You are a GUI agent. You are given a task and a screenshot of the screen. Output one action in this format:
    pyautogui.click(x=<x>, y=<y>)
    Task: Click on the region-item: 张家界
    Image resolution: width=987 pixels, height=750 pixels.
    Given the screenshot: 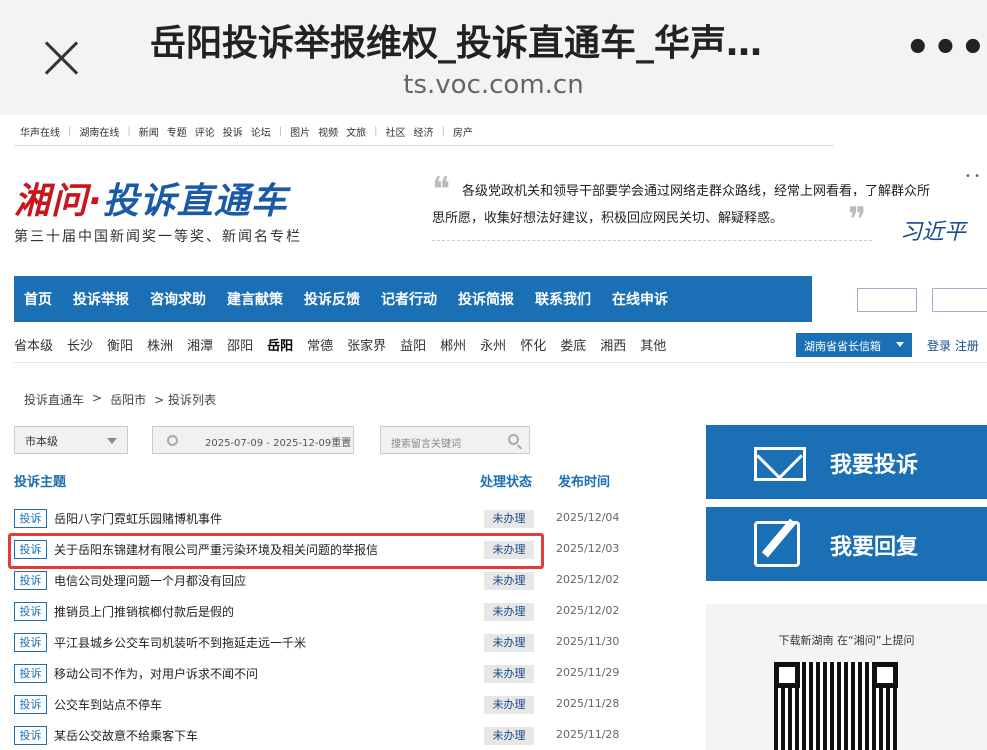 What is the action you would take?
    pyautogui.click(x=366, y=344)
    